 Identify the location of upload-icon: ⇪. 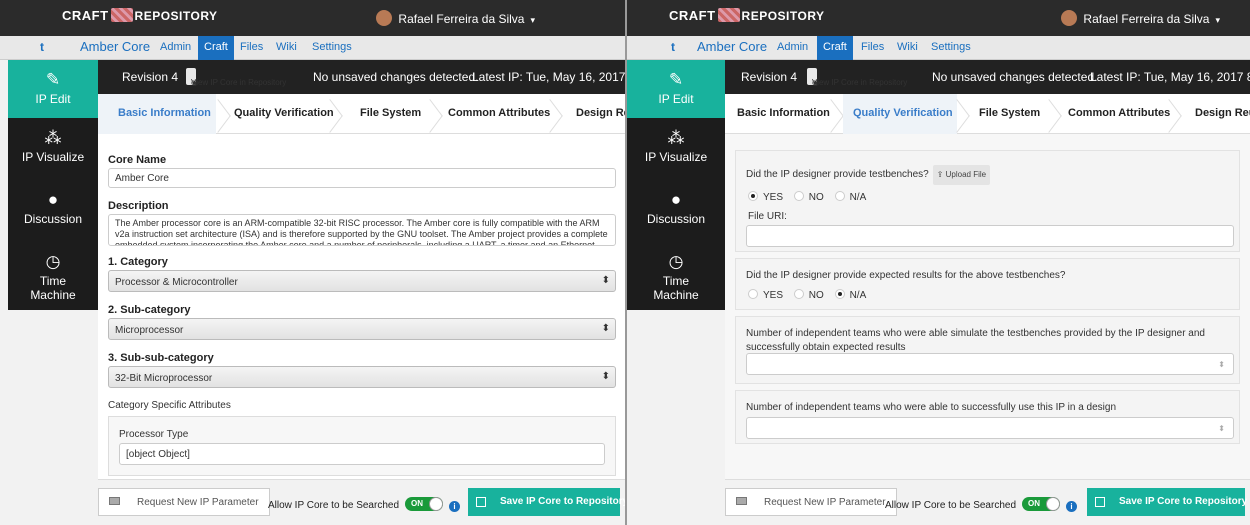
(941, 174).